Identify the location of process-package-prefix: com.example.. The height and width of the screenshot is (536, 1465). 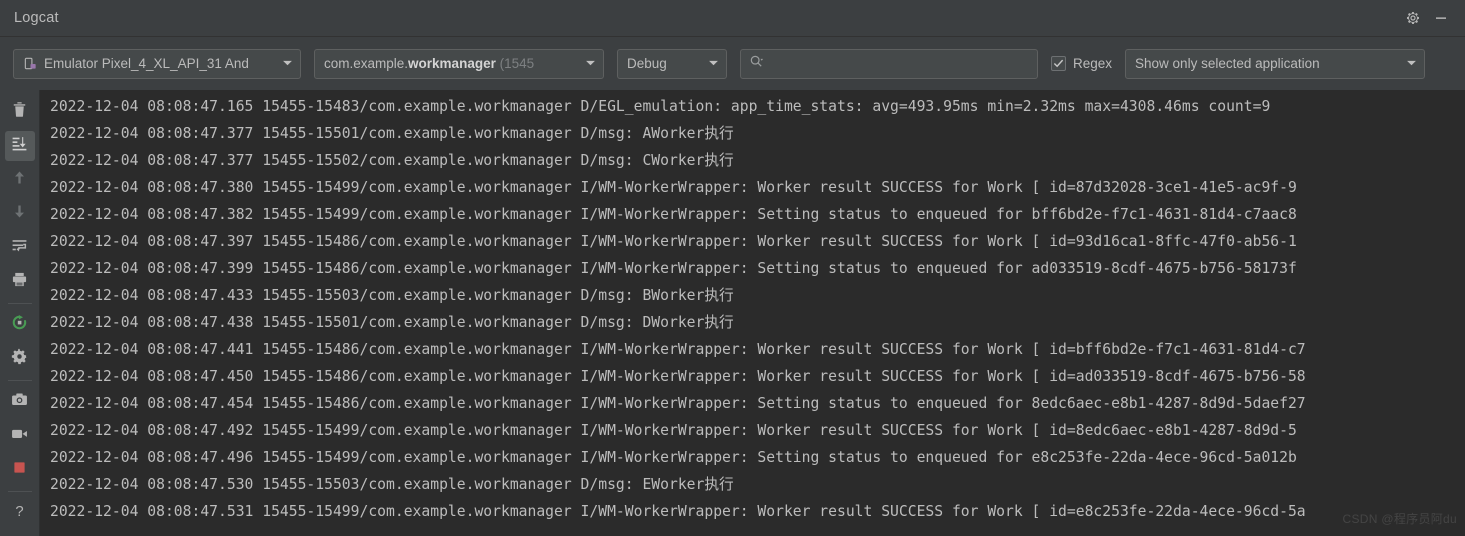
(366, 63).